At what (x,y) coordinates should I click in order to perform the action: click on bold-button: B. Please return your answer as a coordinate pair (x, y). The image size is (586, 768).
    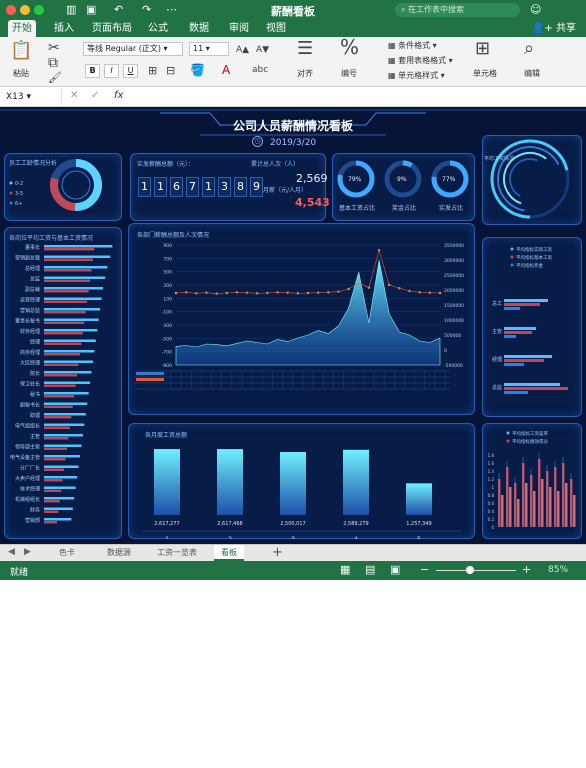
    Looking at the image, I should click on (92, 71).